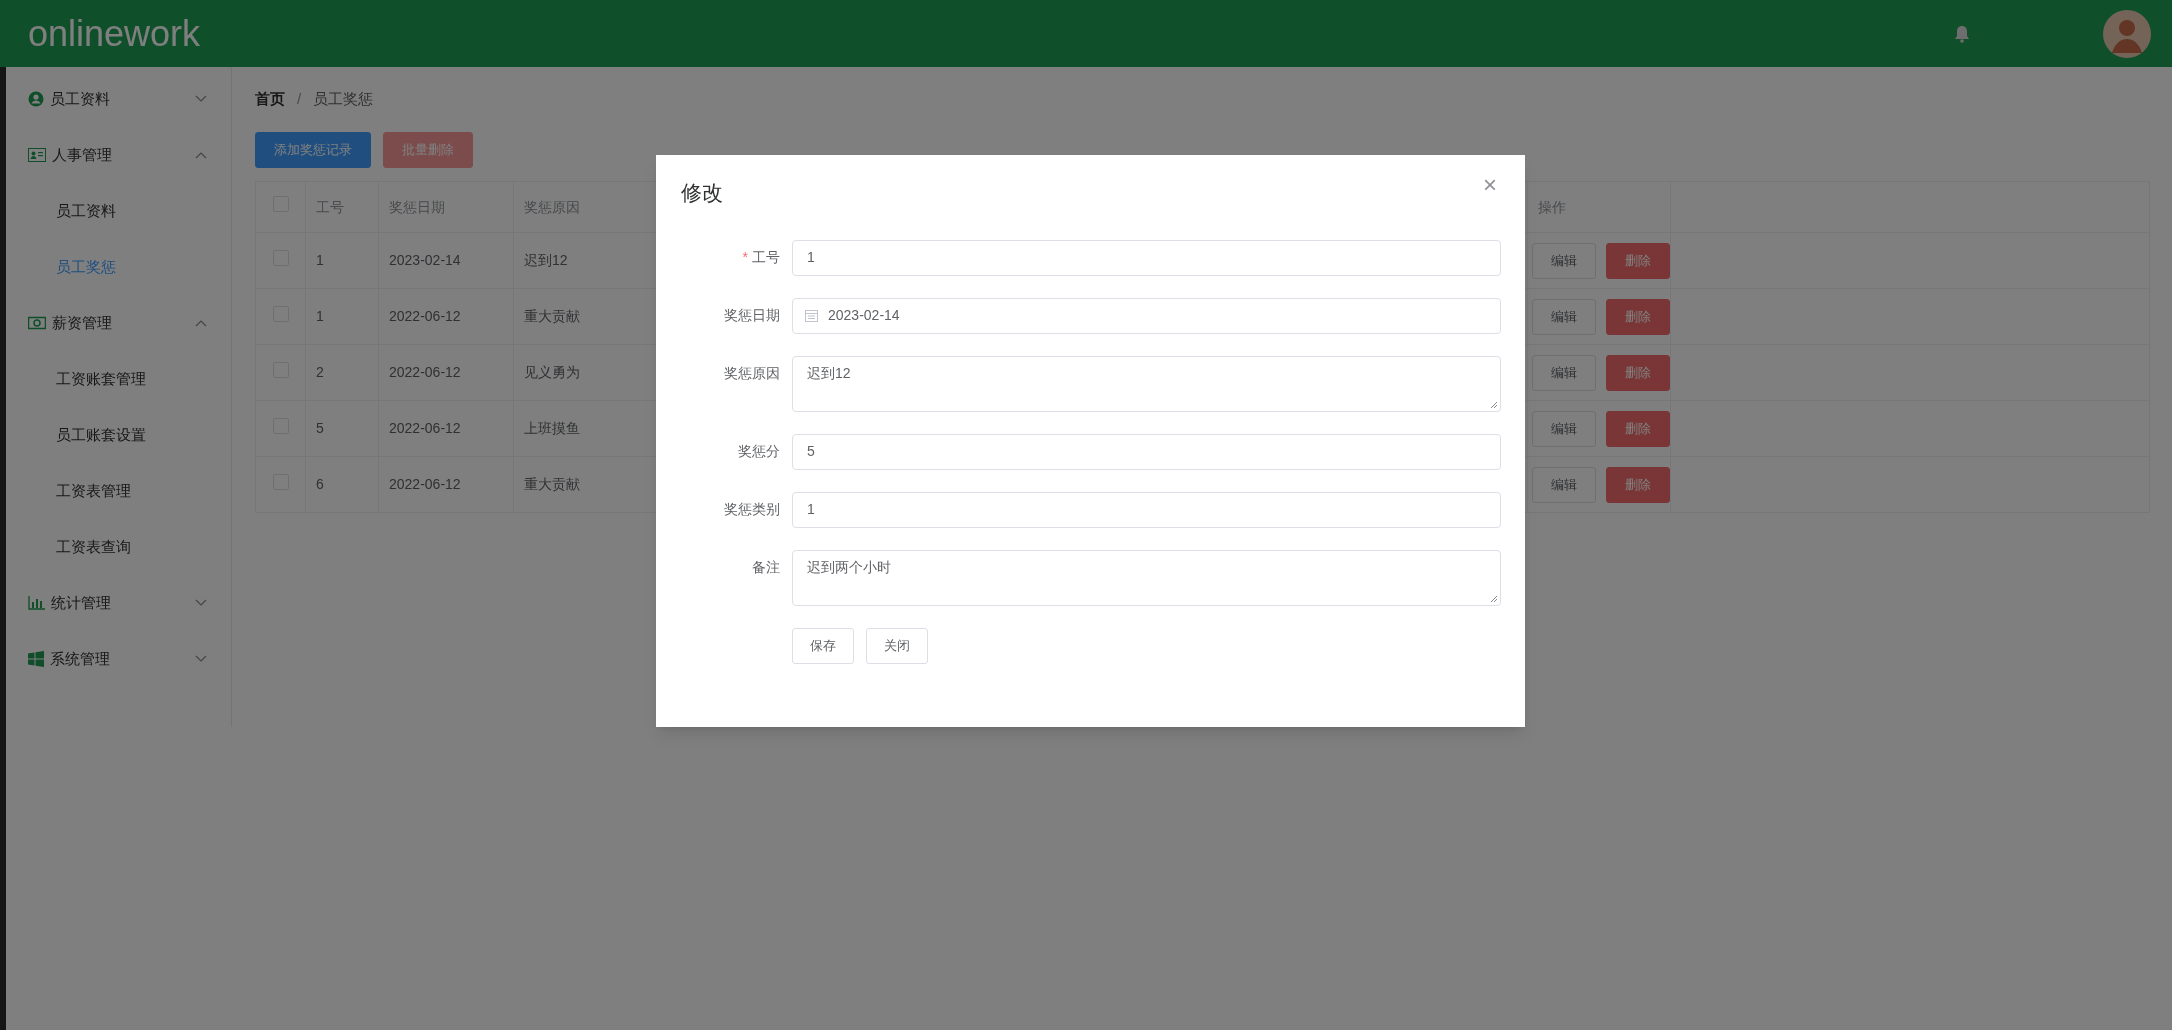  Describe the element at coordinates (36, 603) in the screenshot. I see `bar-chart-icon` at that location.